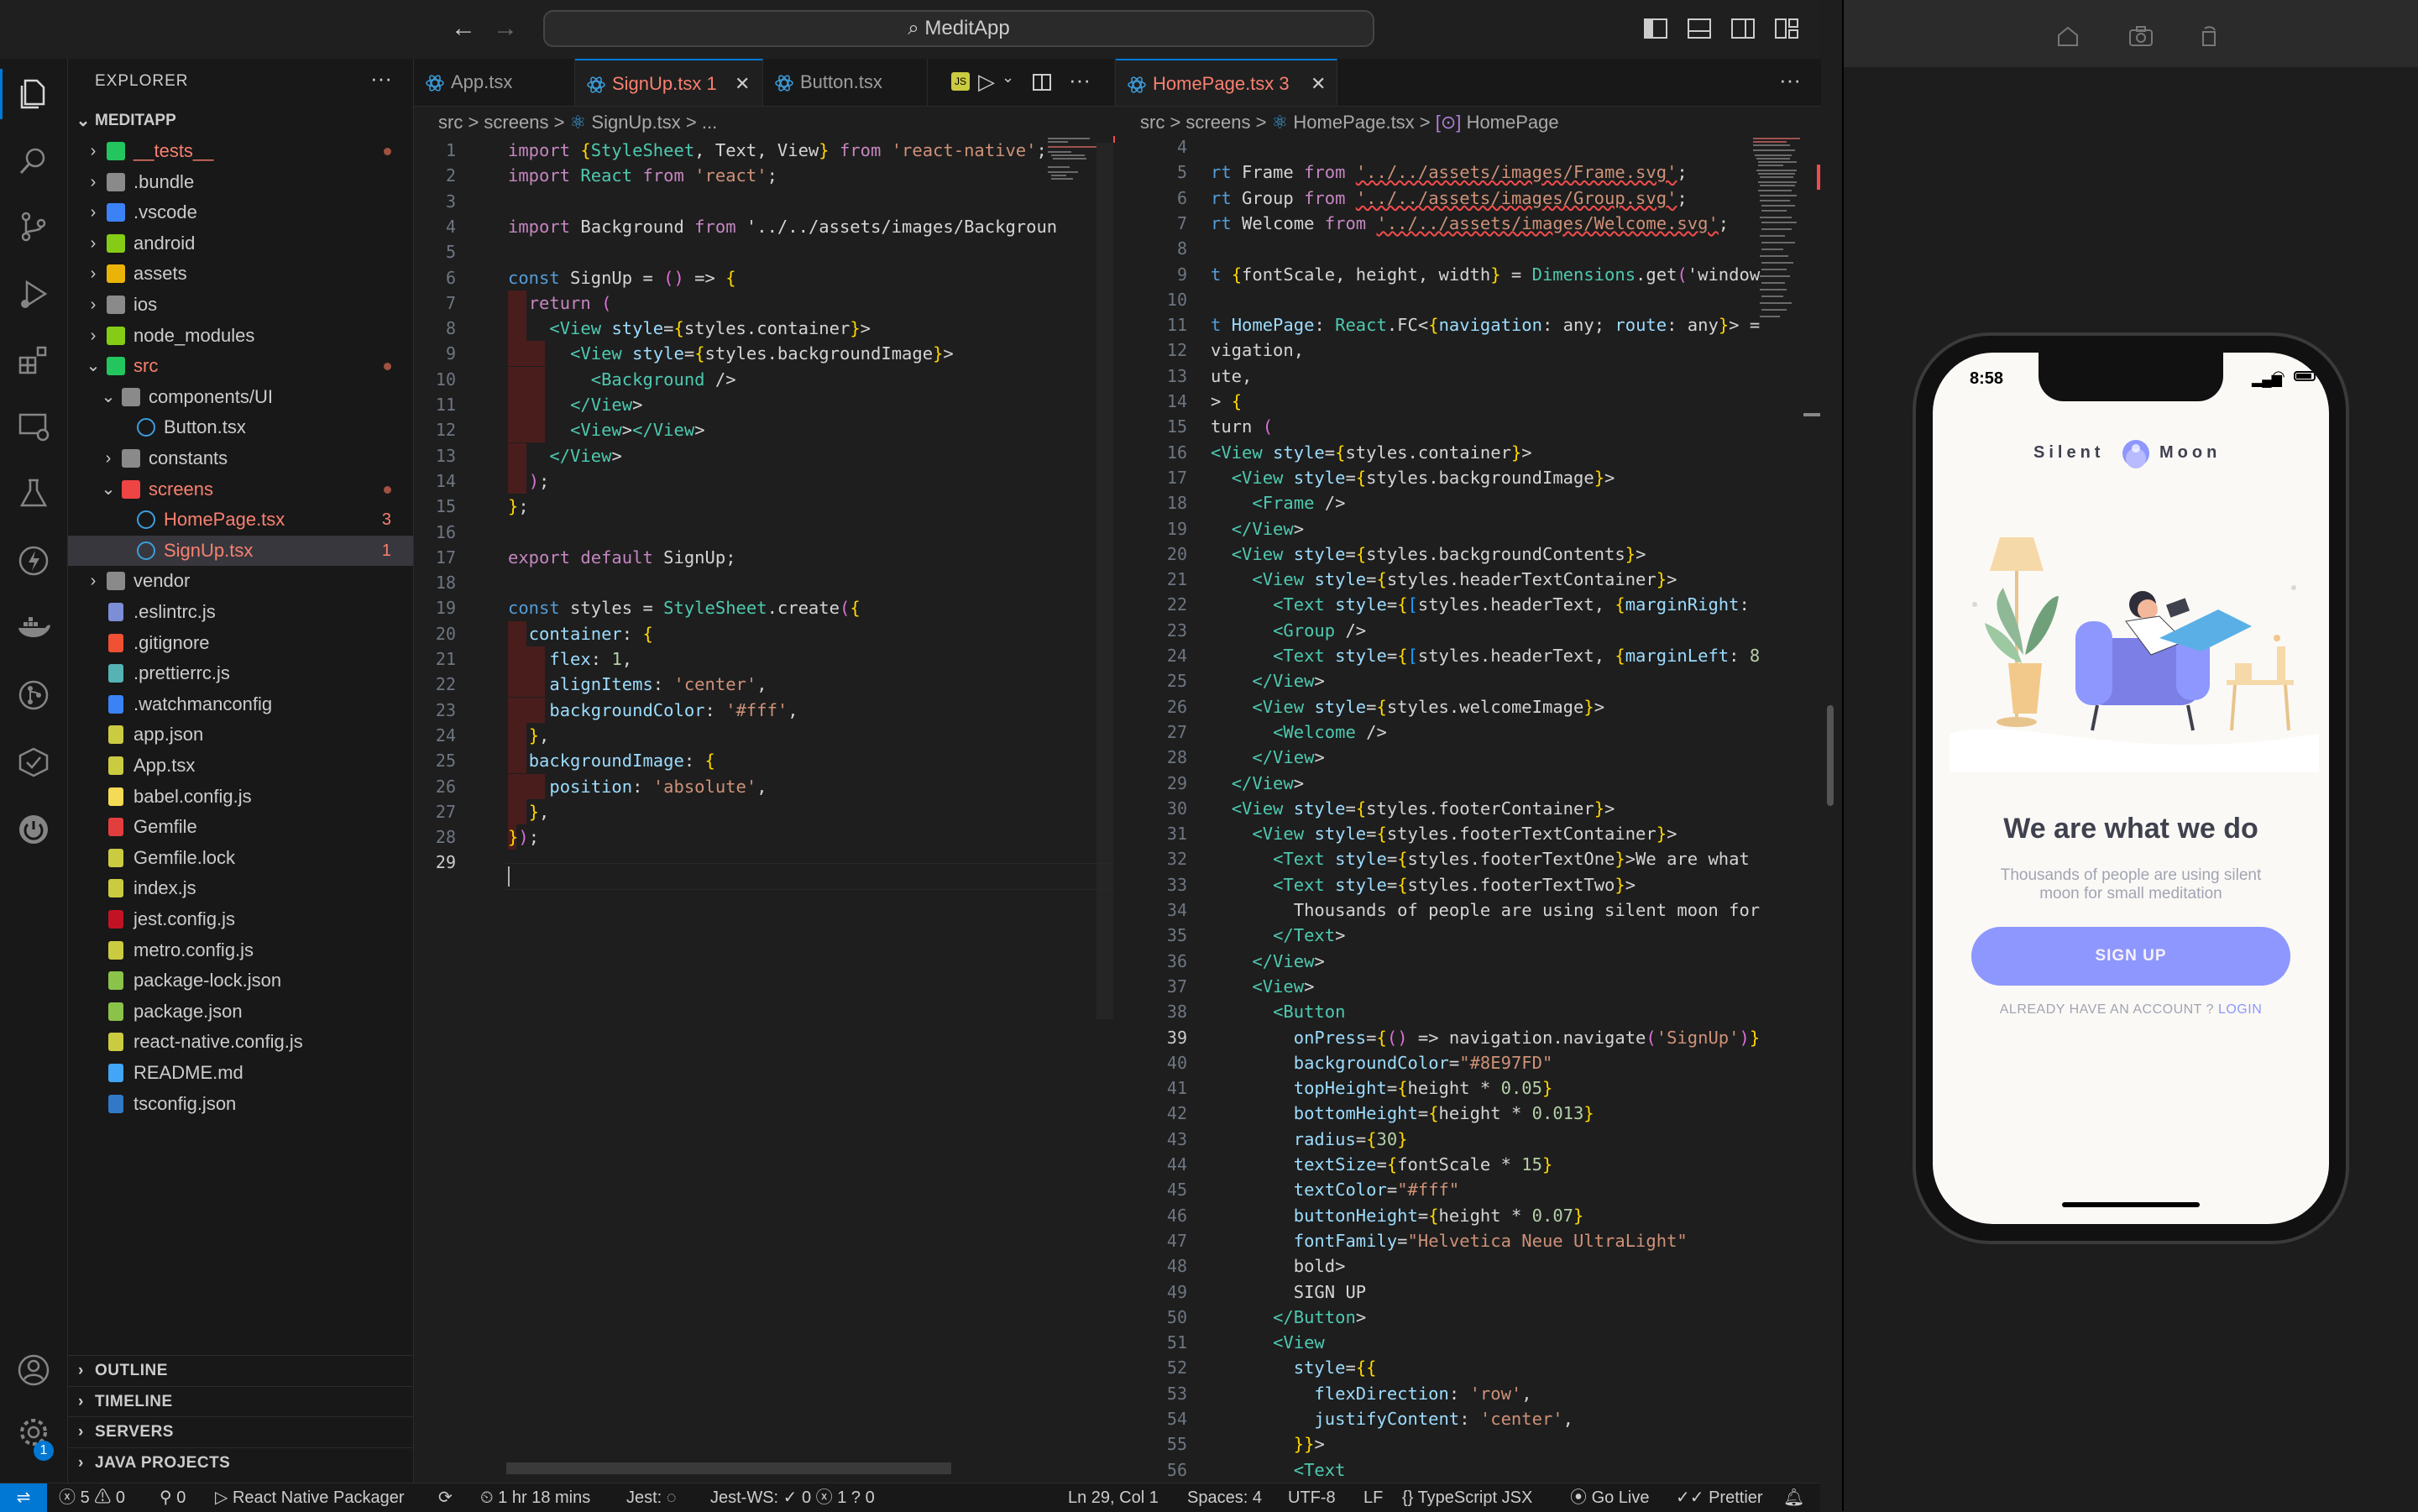 The height and width of the screenshot is (1512, 2418). What do you see at coordinates (240, 182) in the screenshot?
I see `tree-item: › .bundle` at bounding box center [240, 182].